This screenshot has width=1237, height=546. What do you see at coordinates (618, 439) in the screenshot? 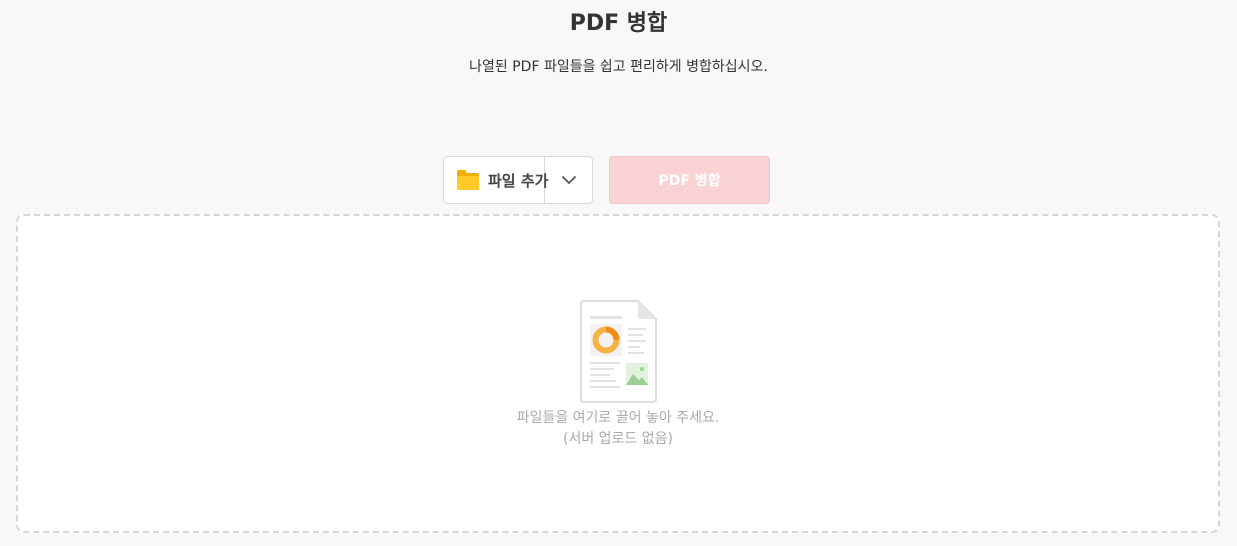
I see `drop-instructions-line2: (서버 업로드 없음)` at bounding box center [618, 439].